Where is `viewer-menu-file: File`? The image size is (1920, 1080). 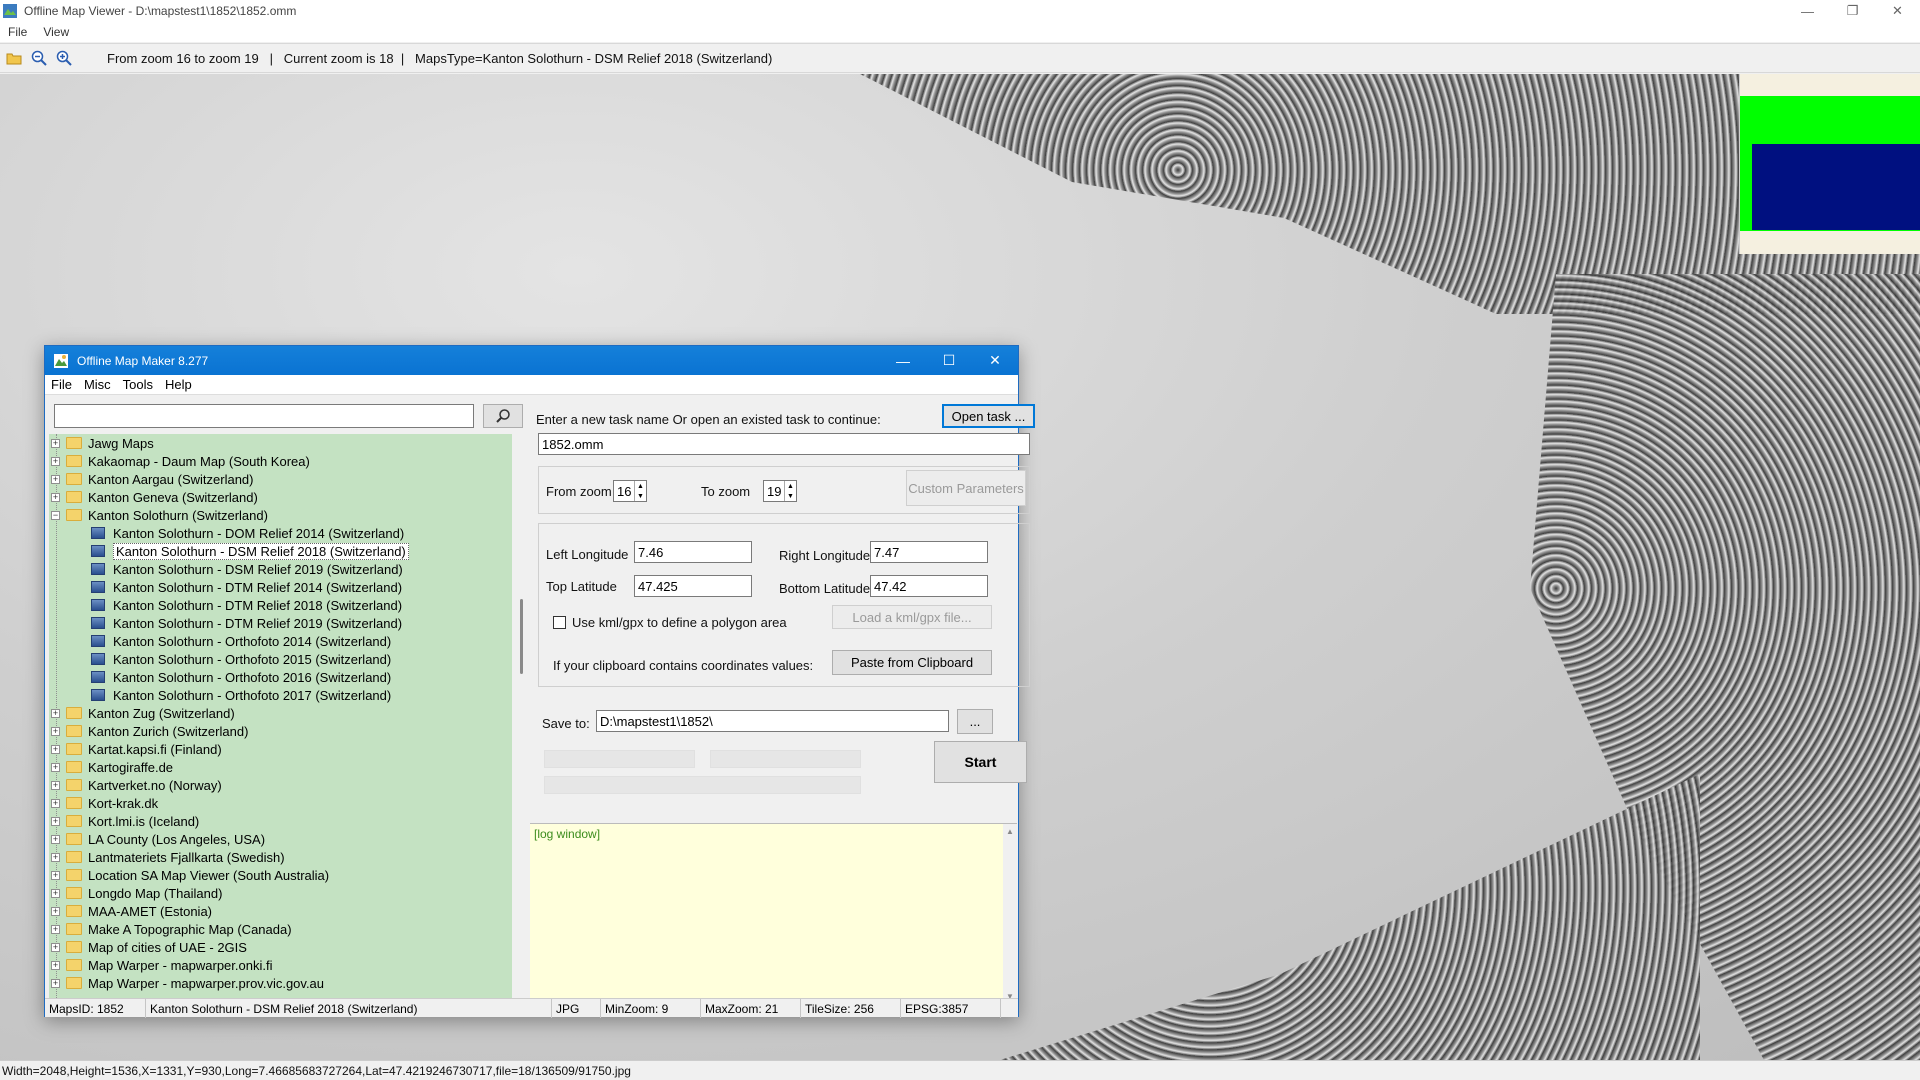
viewer-menu-file: File is located at coordinates (17, 32).